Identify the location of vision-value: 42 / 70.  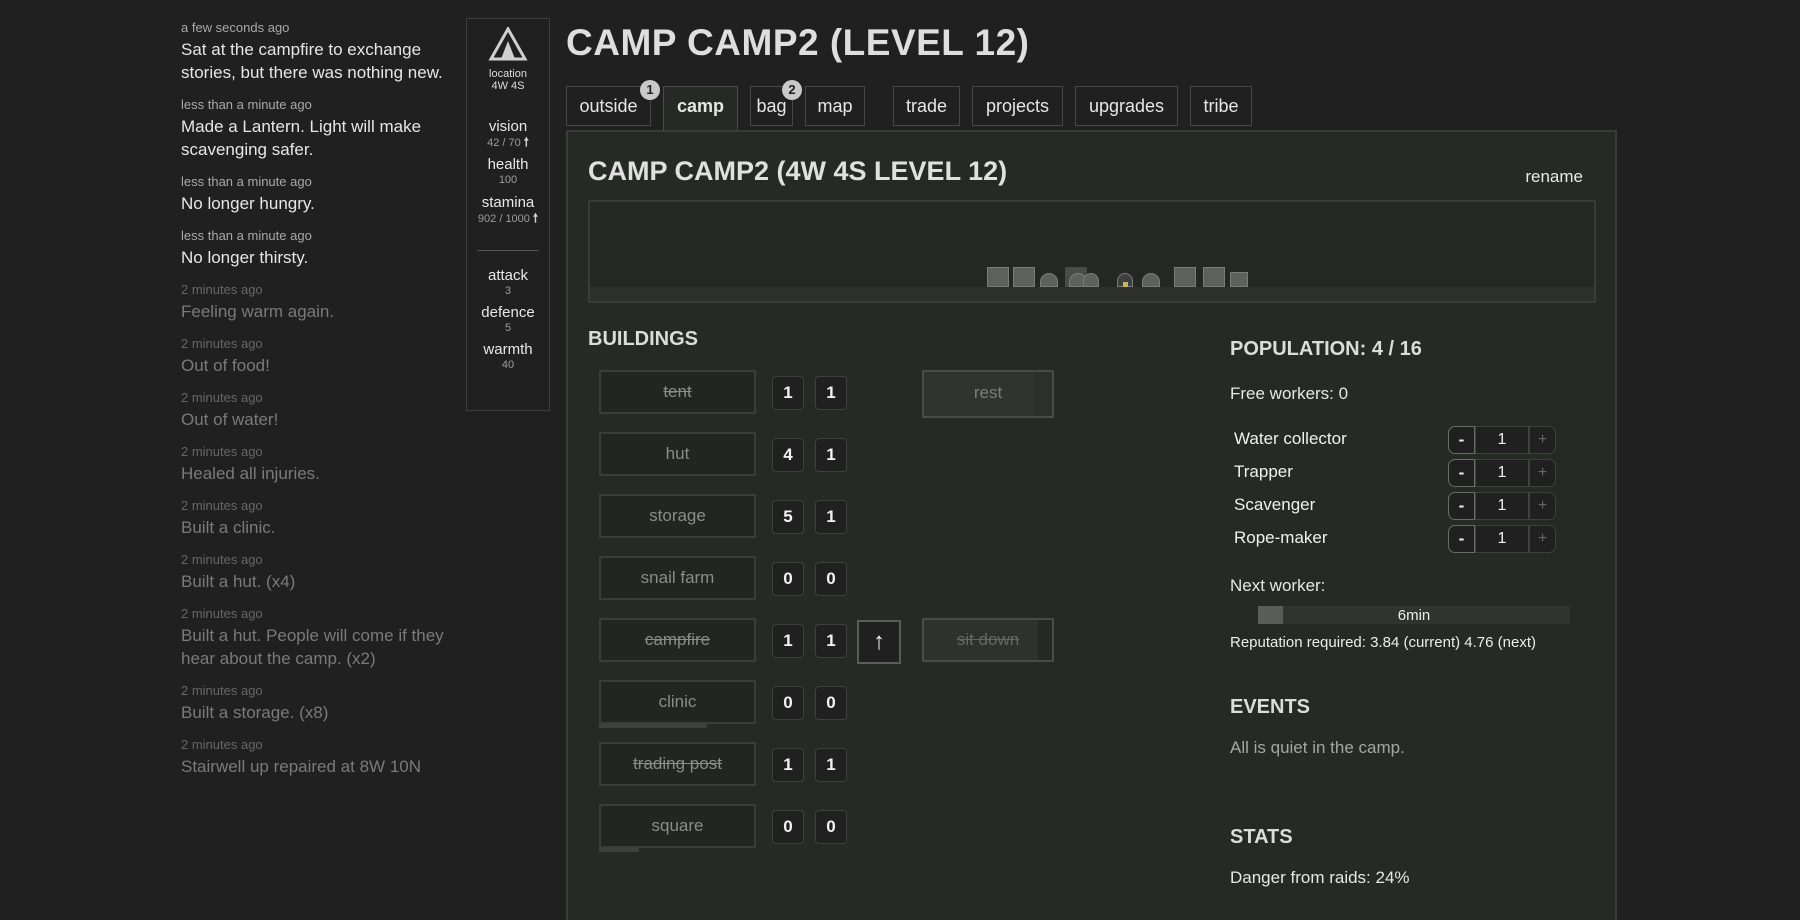
(504, 143).